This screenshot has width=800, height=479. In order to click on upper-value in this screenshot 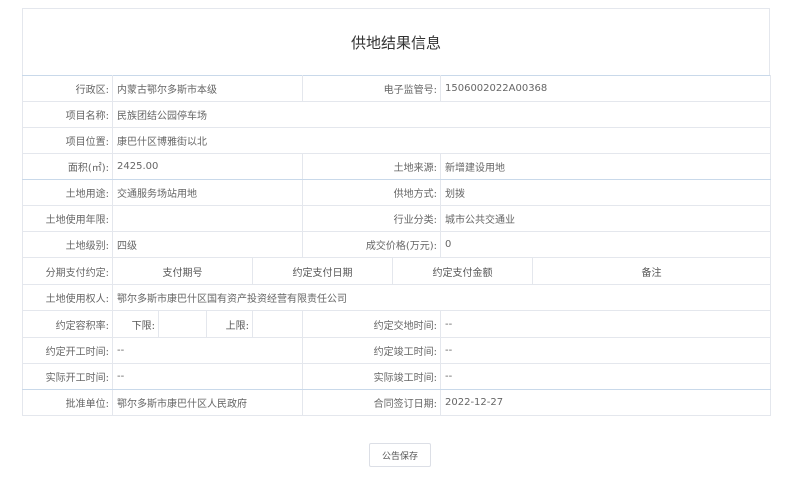, I will do `click(277, 324)`.